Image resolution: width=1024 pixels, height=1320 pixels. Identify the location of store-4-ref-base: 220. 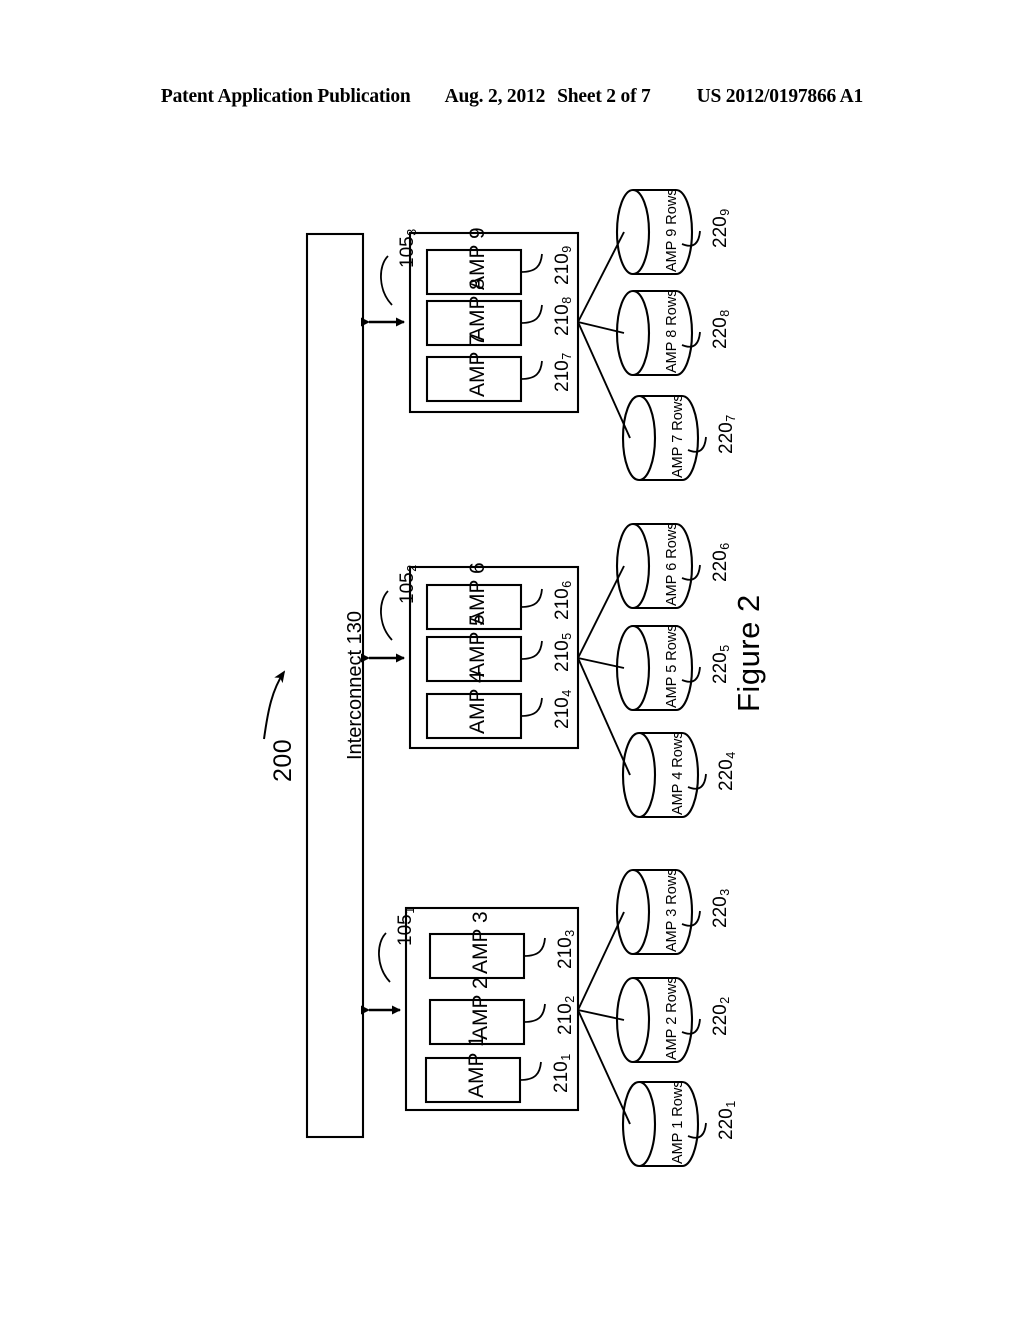
(726, 775).